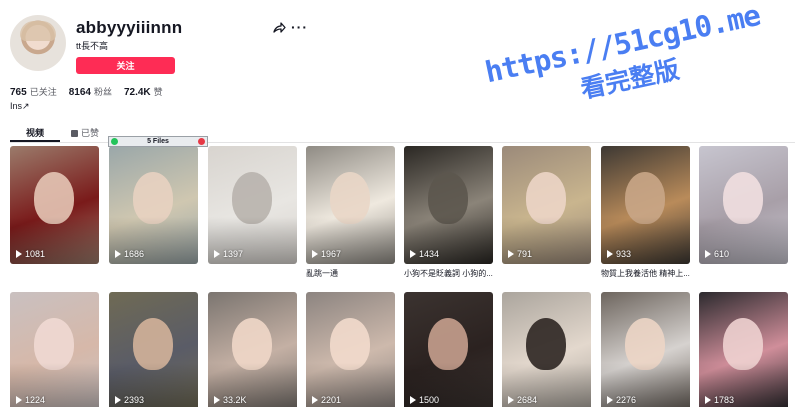 The width and height of the screenshot is (800, 407). What do you see at coordinates (299, 27) in the screenshot?
I see `more-options-icon: ···` at bounding box center [299, 27].